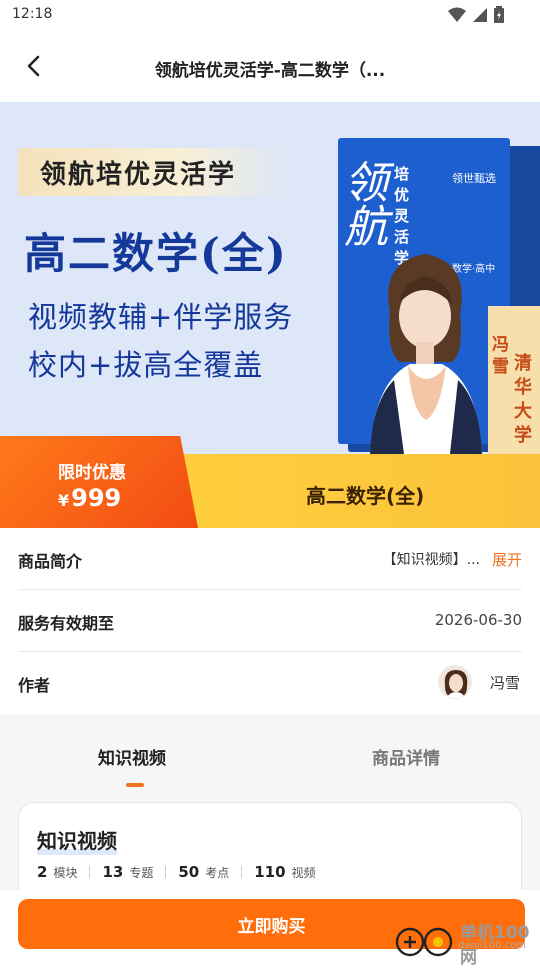 This screenshot has height=968, width=540. I want to click on intro-label: 商品简介, so click(50, 561).